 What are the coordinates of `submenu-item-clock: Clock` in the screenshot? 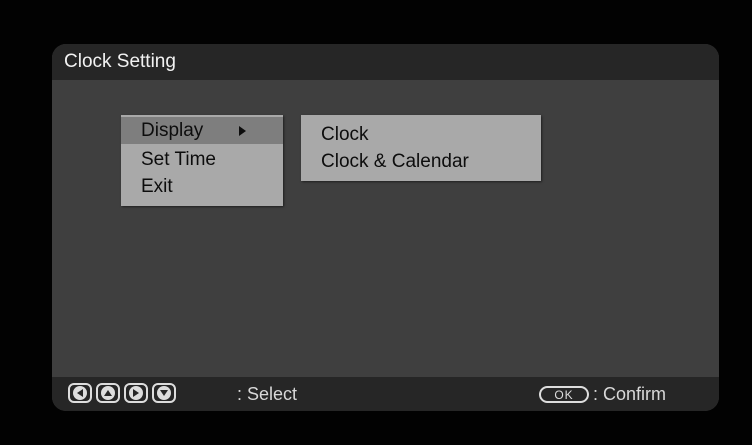 It's located at (421, 134).